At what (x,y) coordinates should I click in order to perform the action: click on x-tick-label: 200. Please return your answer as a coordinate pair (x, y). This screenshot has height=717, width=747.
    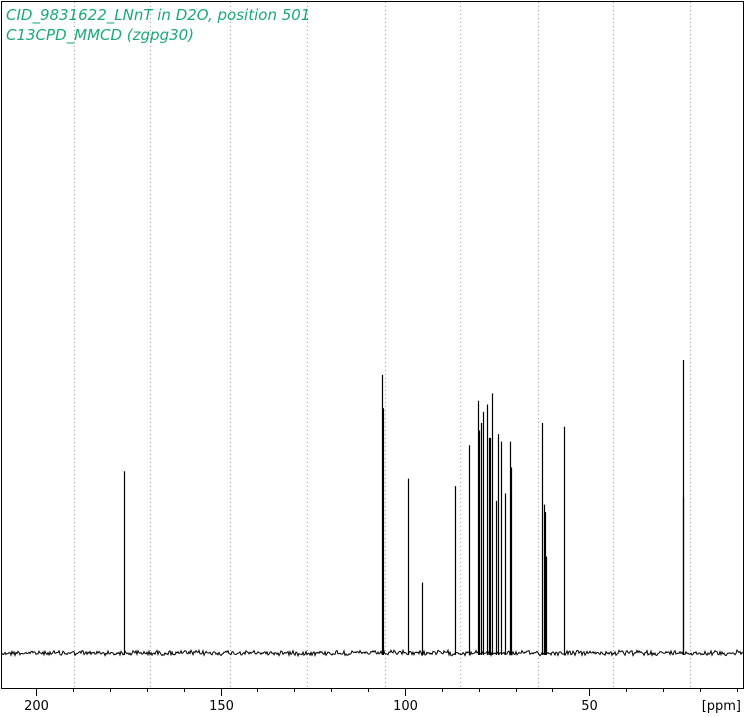
    Looking at the image, I should click on (36, 706).